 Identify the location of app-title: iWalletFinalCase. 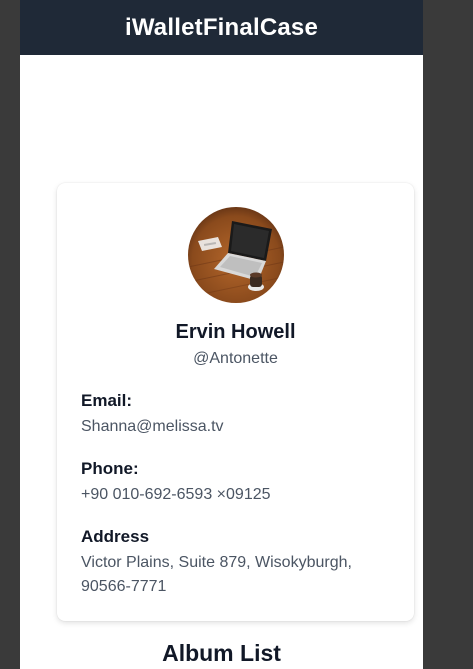
(221, 27).